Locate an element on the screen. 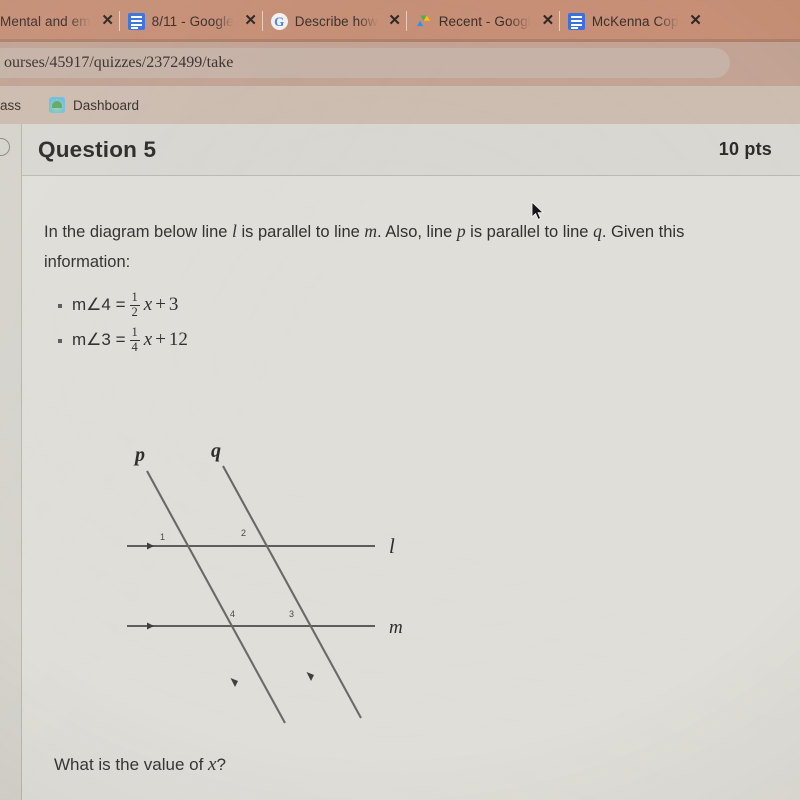  prompt-line-p: p is located at coordinates (461, 231).